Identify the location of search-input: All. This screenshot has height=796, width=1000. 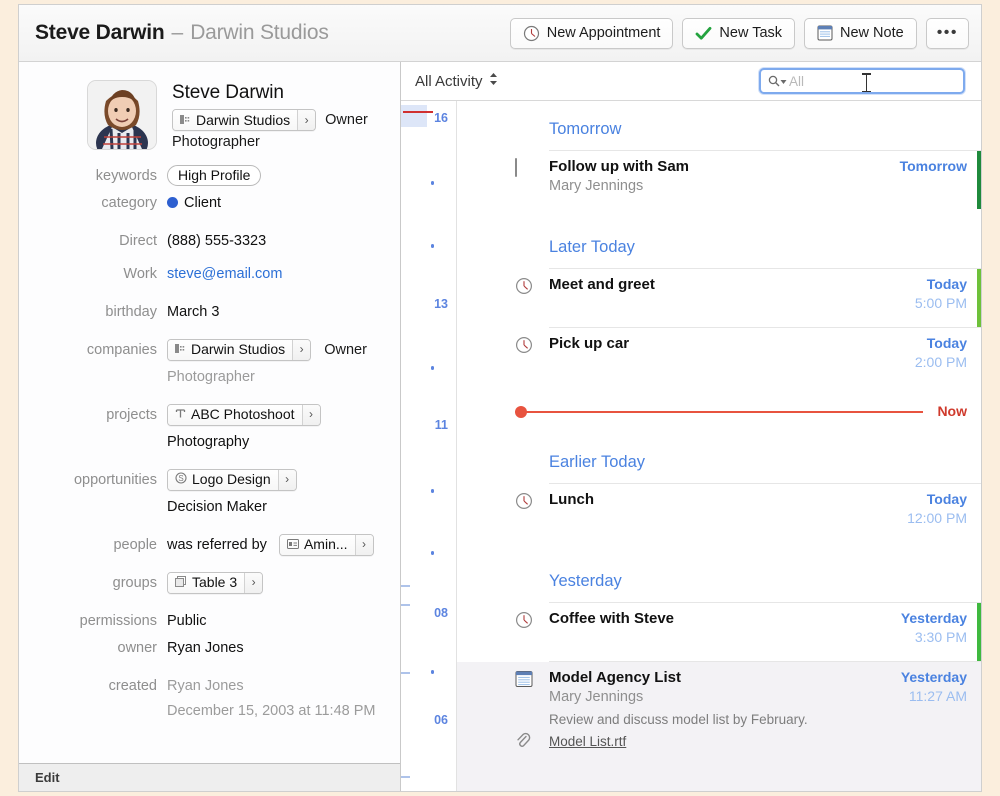
(862, 81).